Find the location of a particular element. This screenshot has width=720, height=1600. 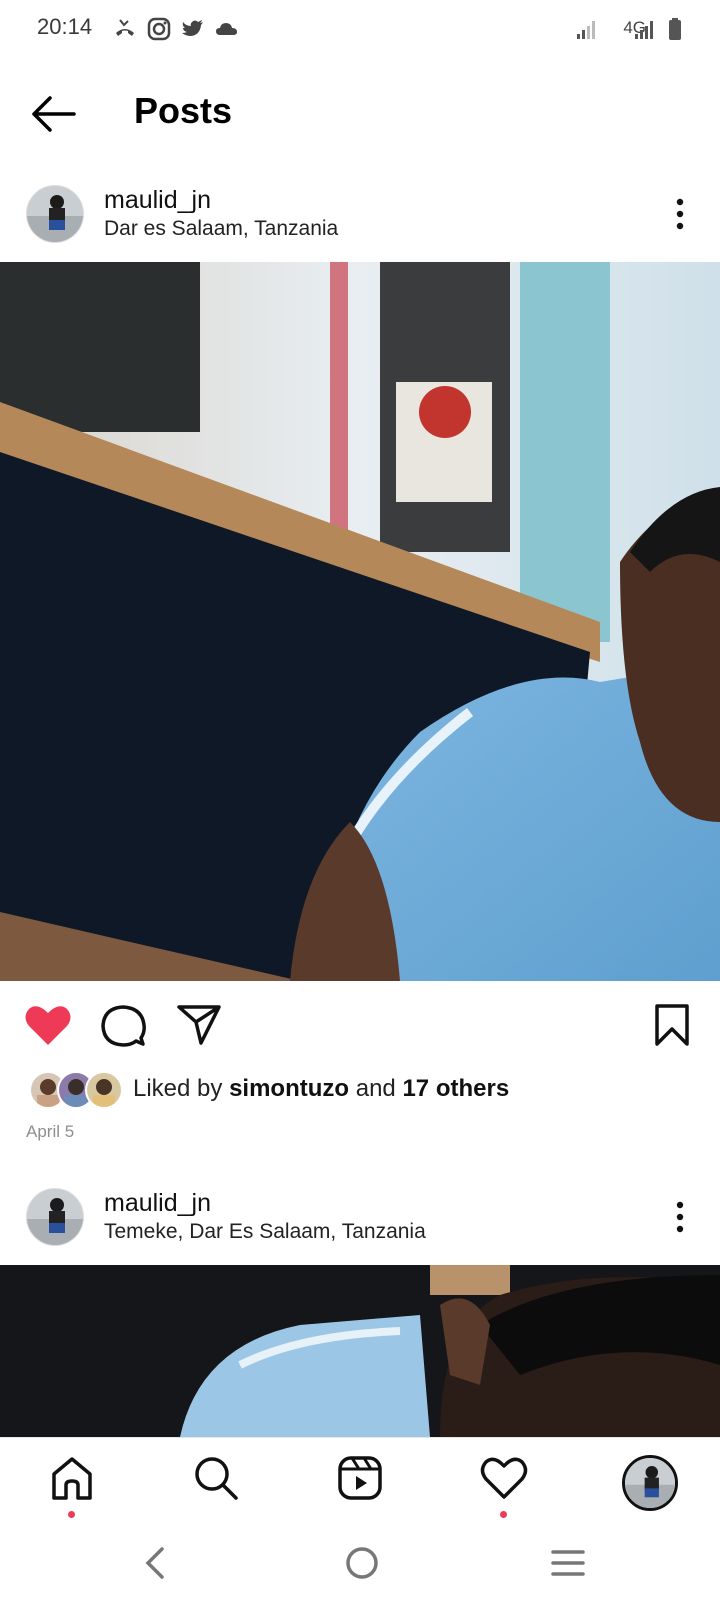

home-notification-dot is located at coordinates (71, 1514).